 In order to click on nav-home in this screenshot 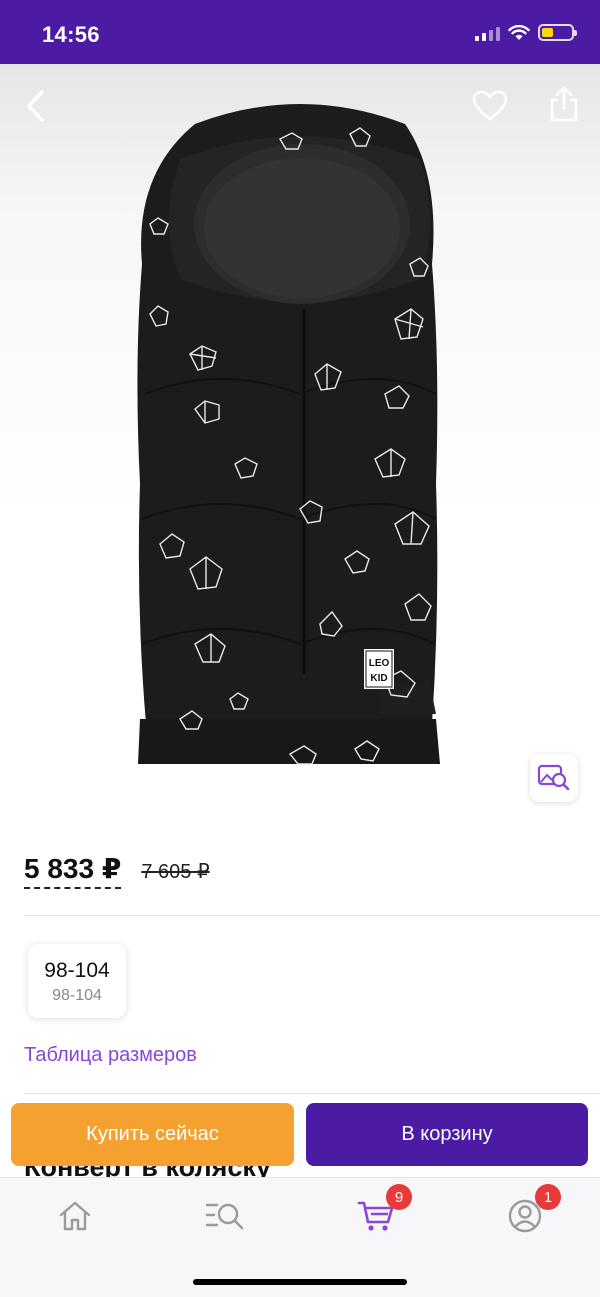, I will do `click(75, 1216)`.